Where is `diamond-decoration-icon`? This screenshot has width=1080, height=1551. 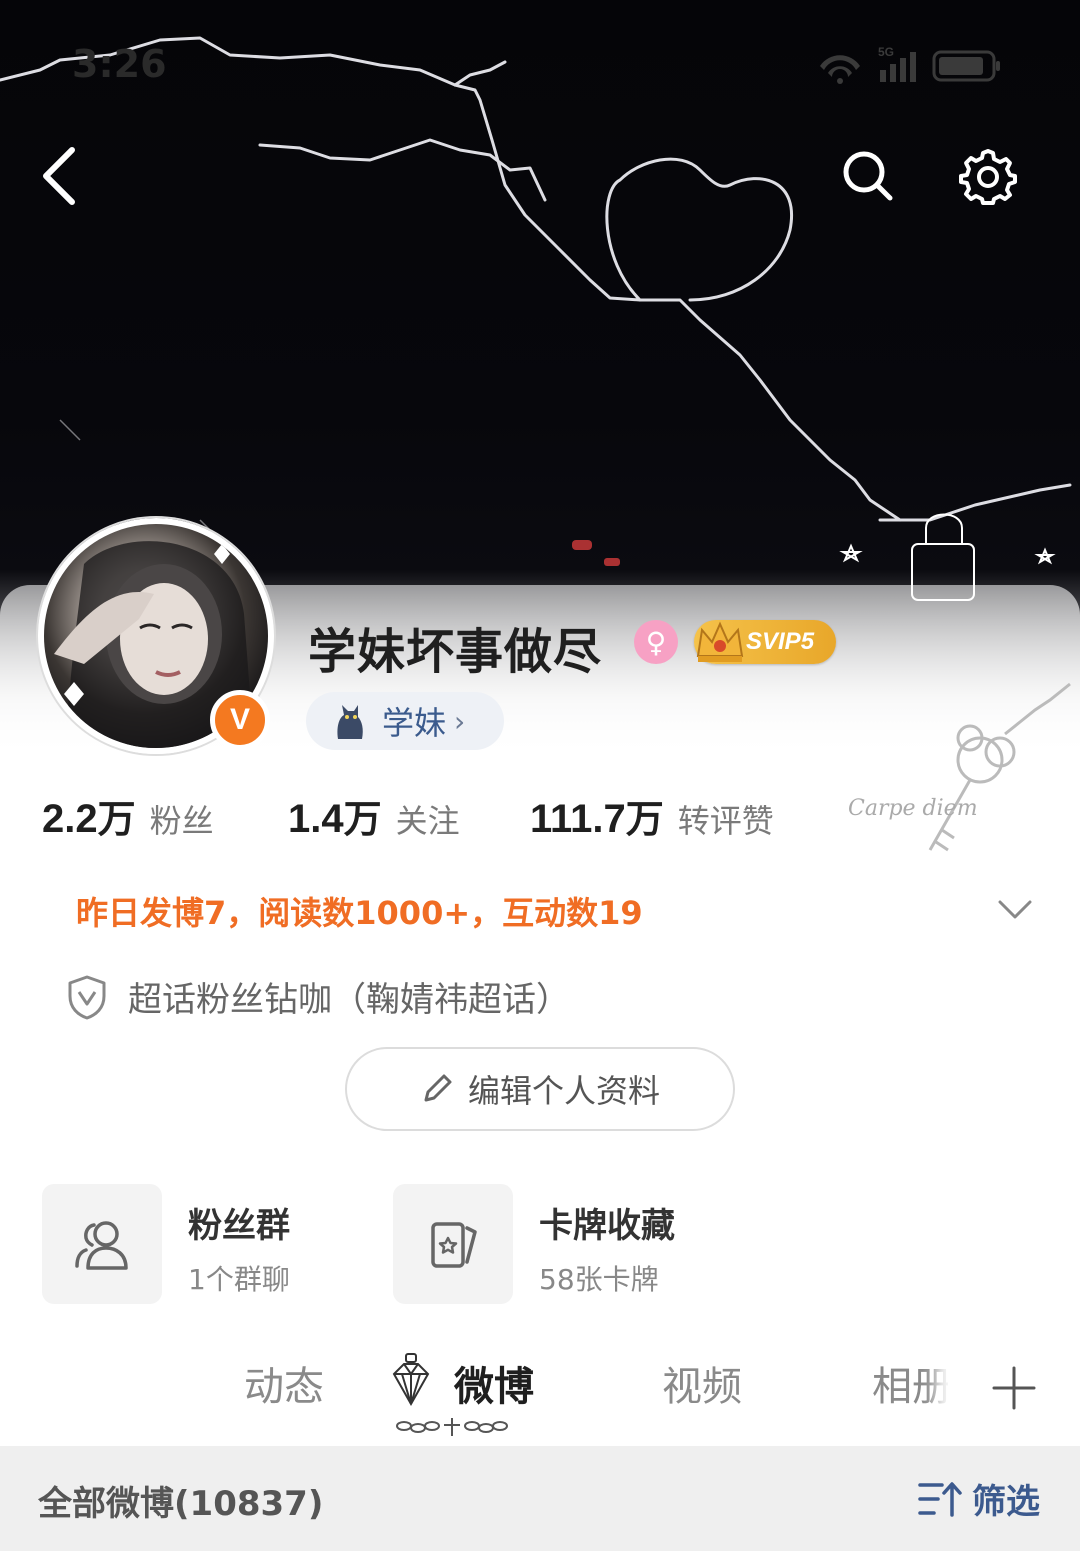
diamond-decoration-icon is located at coordinates (411, 1380).